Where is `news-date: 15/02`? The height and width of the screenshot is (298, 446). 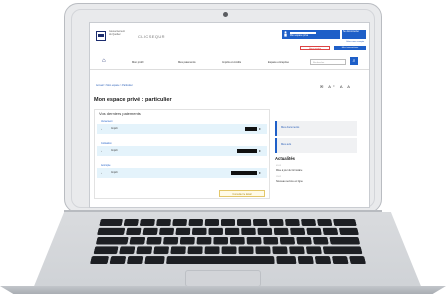 news-date: 15/02 is located at coordinates (278, 177).